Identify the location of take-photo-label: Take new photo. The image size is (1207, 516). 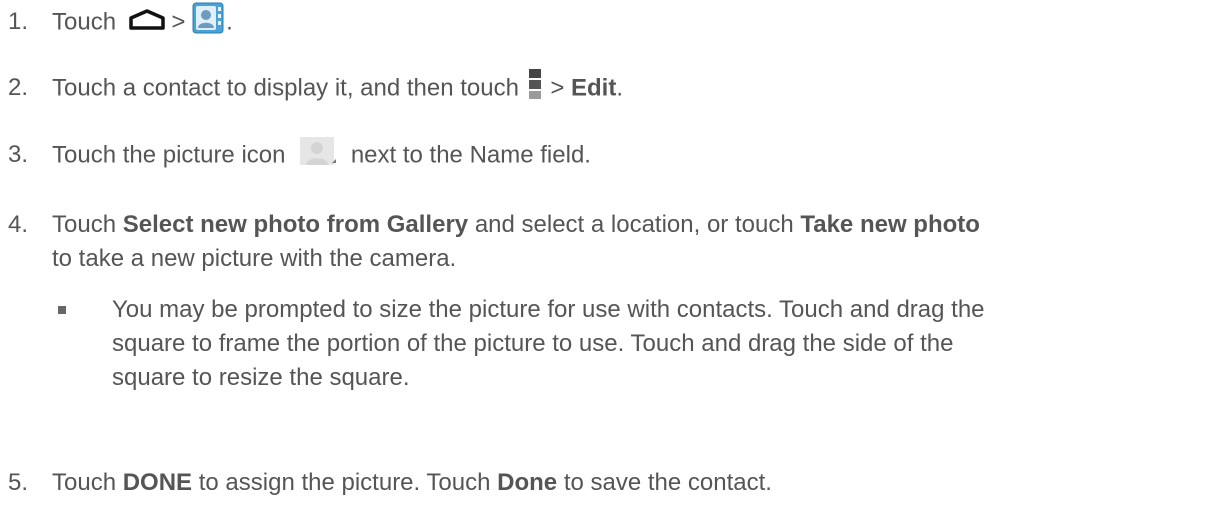
(890, 224).